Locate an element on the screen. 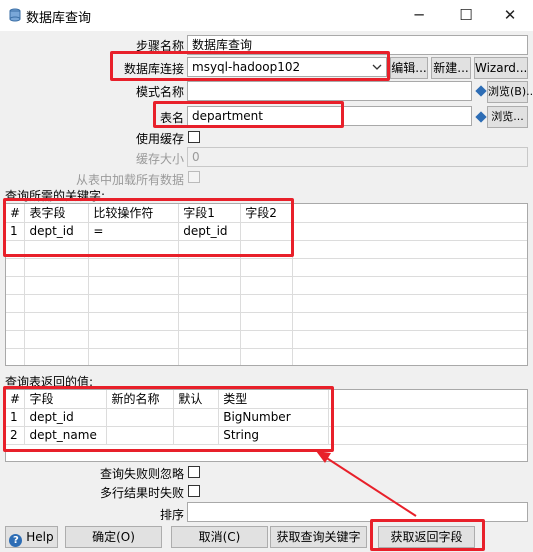 This screenshot has width=533, height=552. annotation-arrow is located at coordinates (366, 484).